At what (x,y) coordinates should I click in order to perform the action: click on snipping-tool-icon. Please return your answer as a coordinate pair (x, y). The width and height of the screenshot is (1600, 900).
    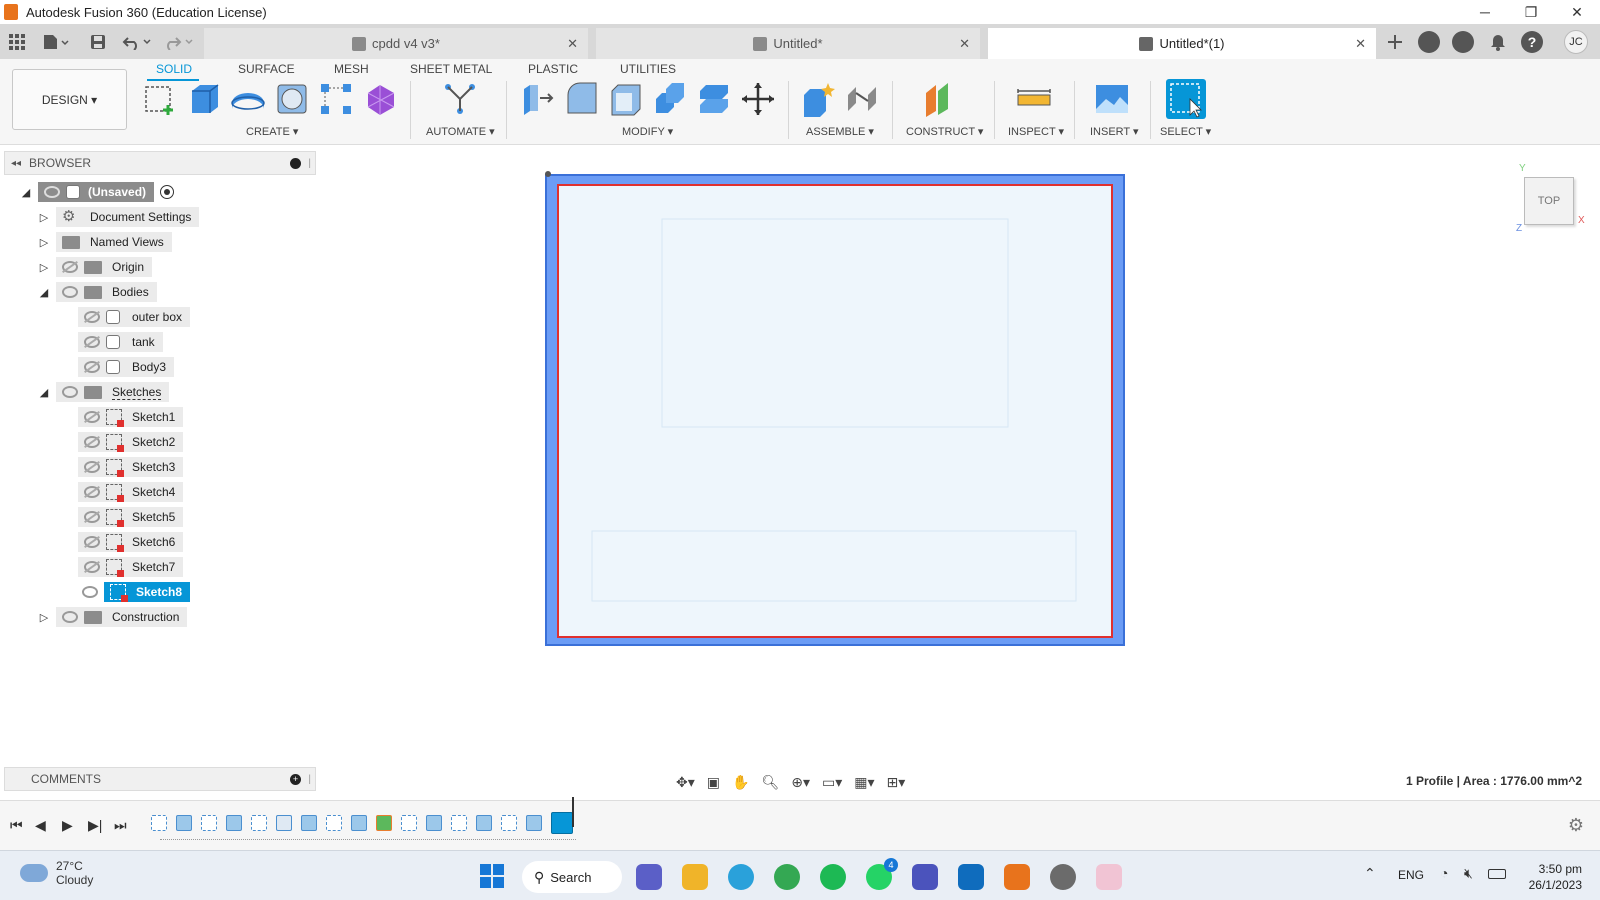
    Looking at the image, I should click on (1109, 877).